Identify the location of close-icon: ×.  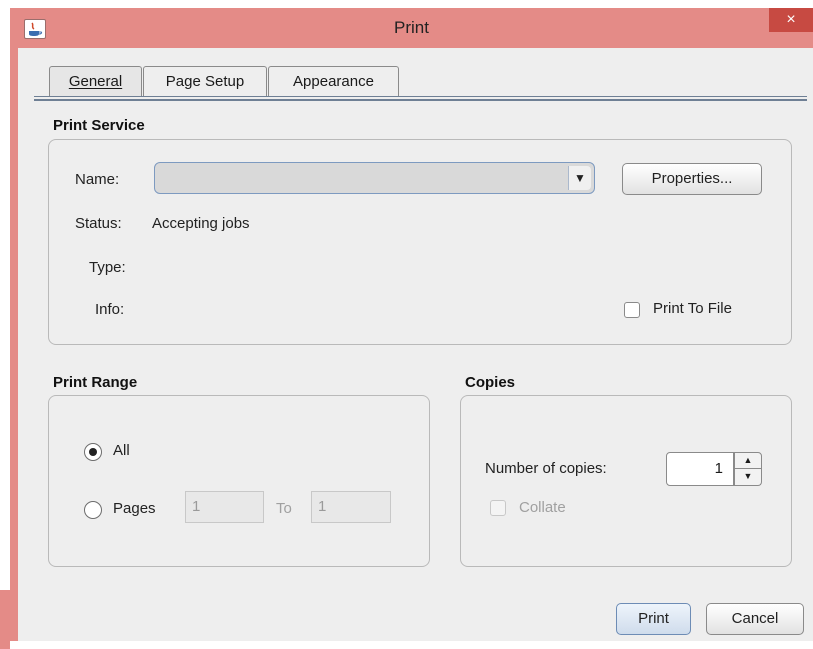
(791, 19).